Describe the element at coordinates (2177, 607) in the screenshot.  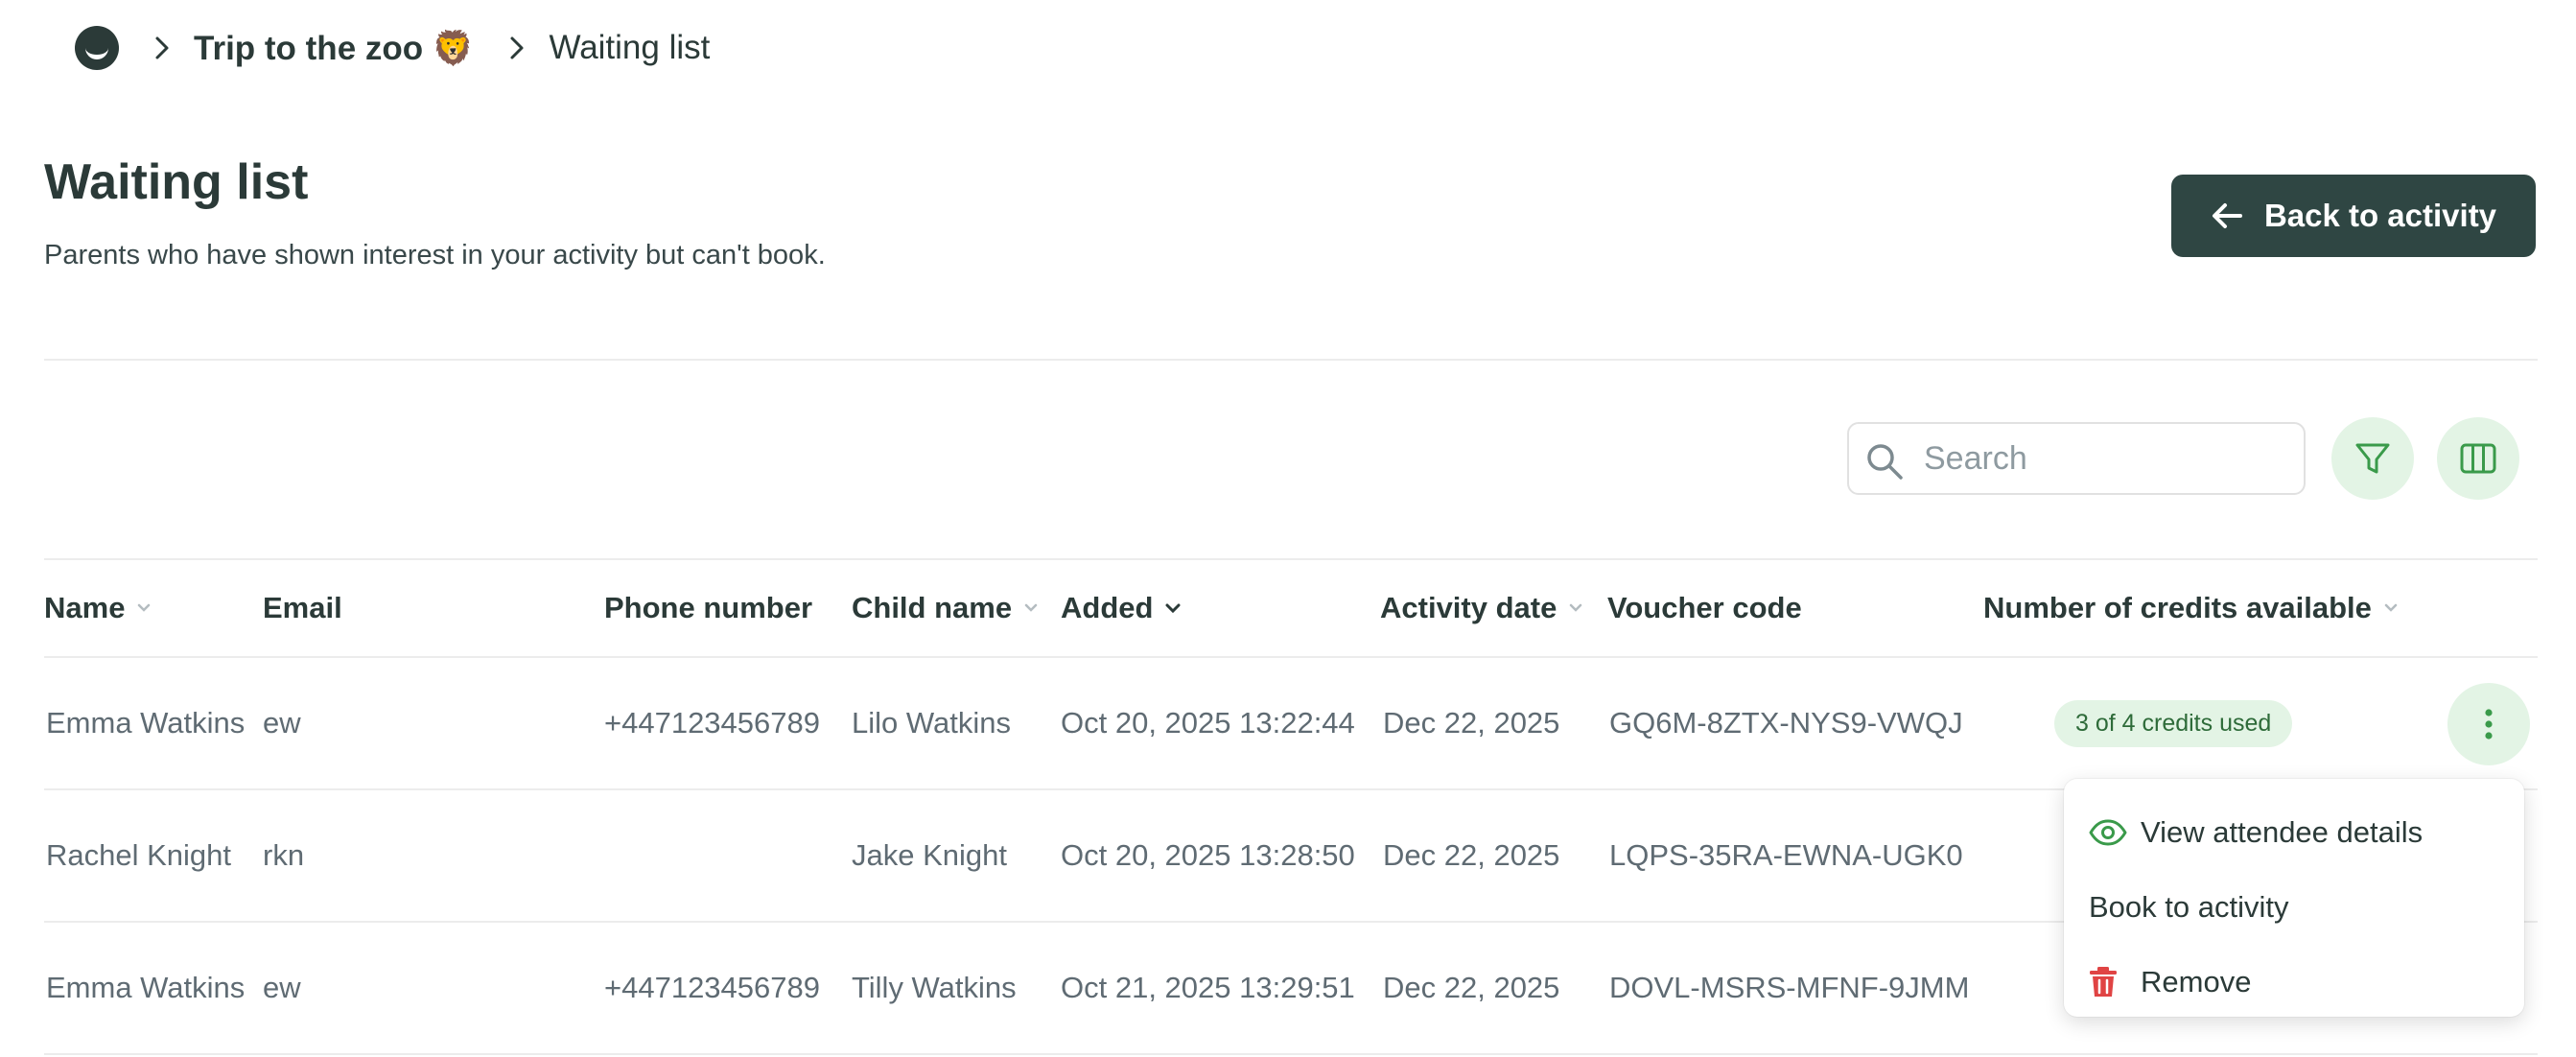
I see `column-header-label: Number of credits available` at that location.